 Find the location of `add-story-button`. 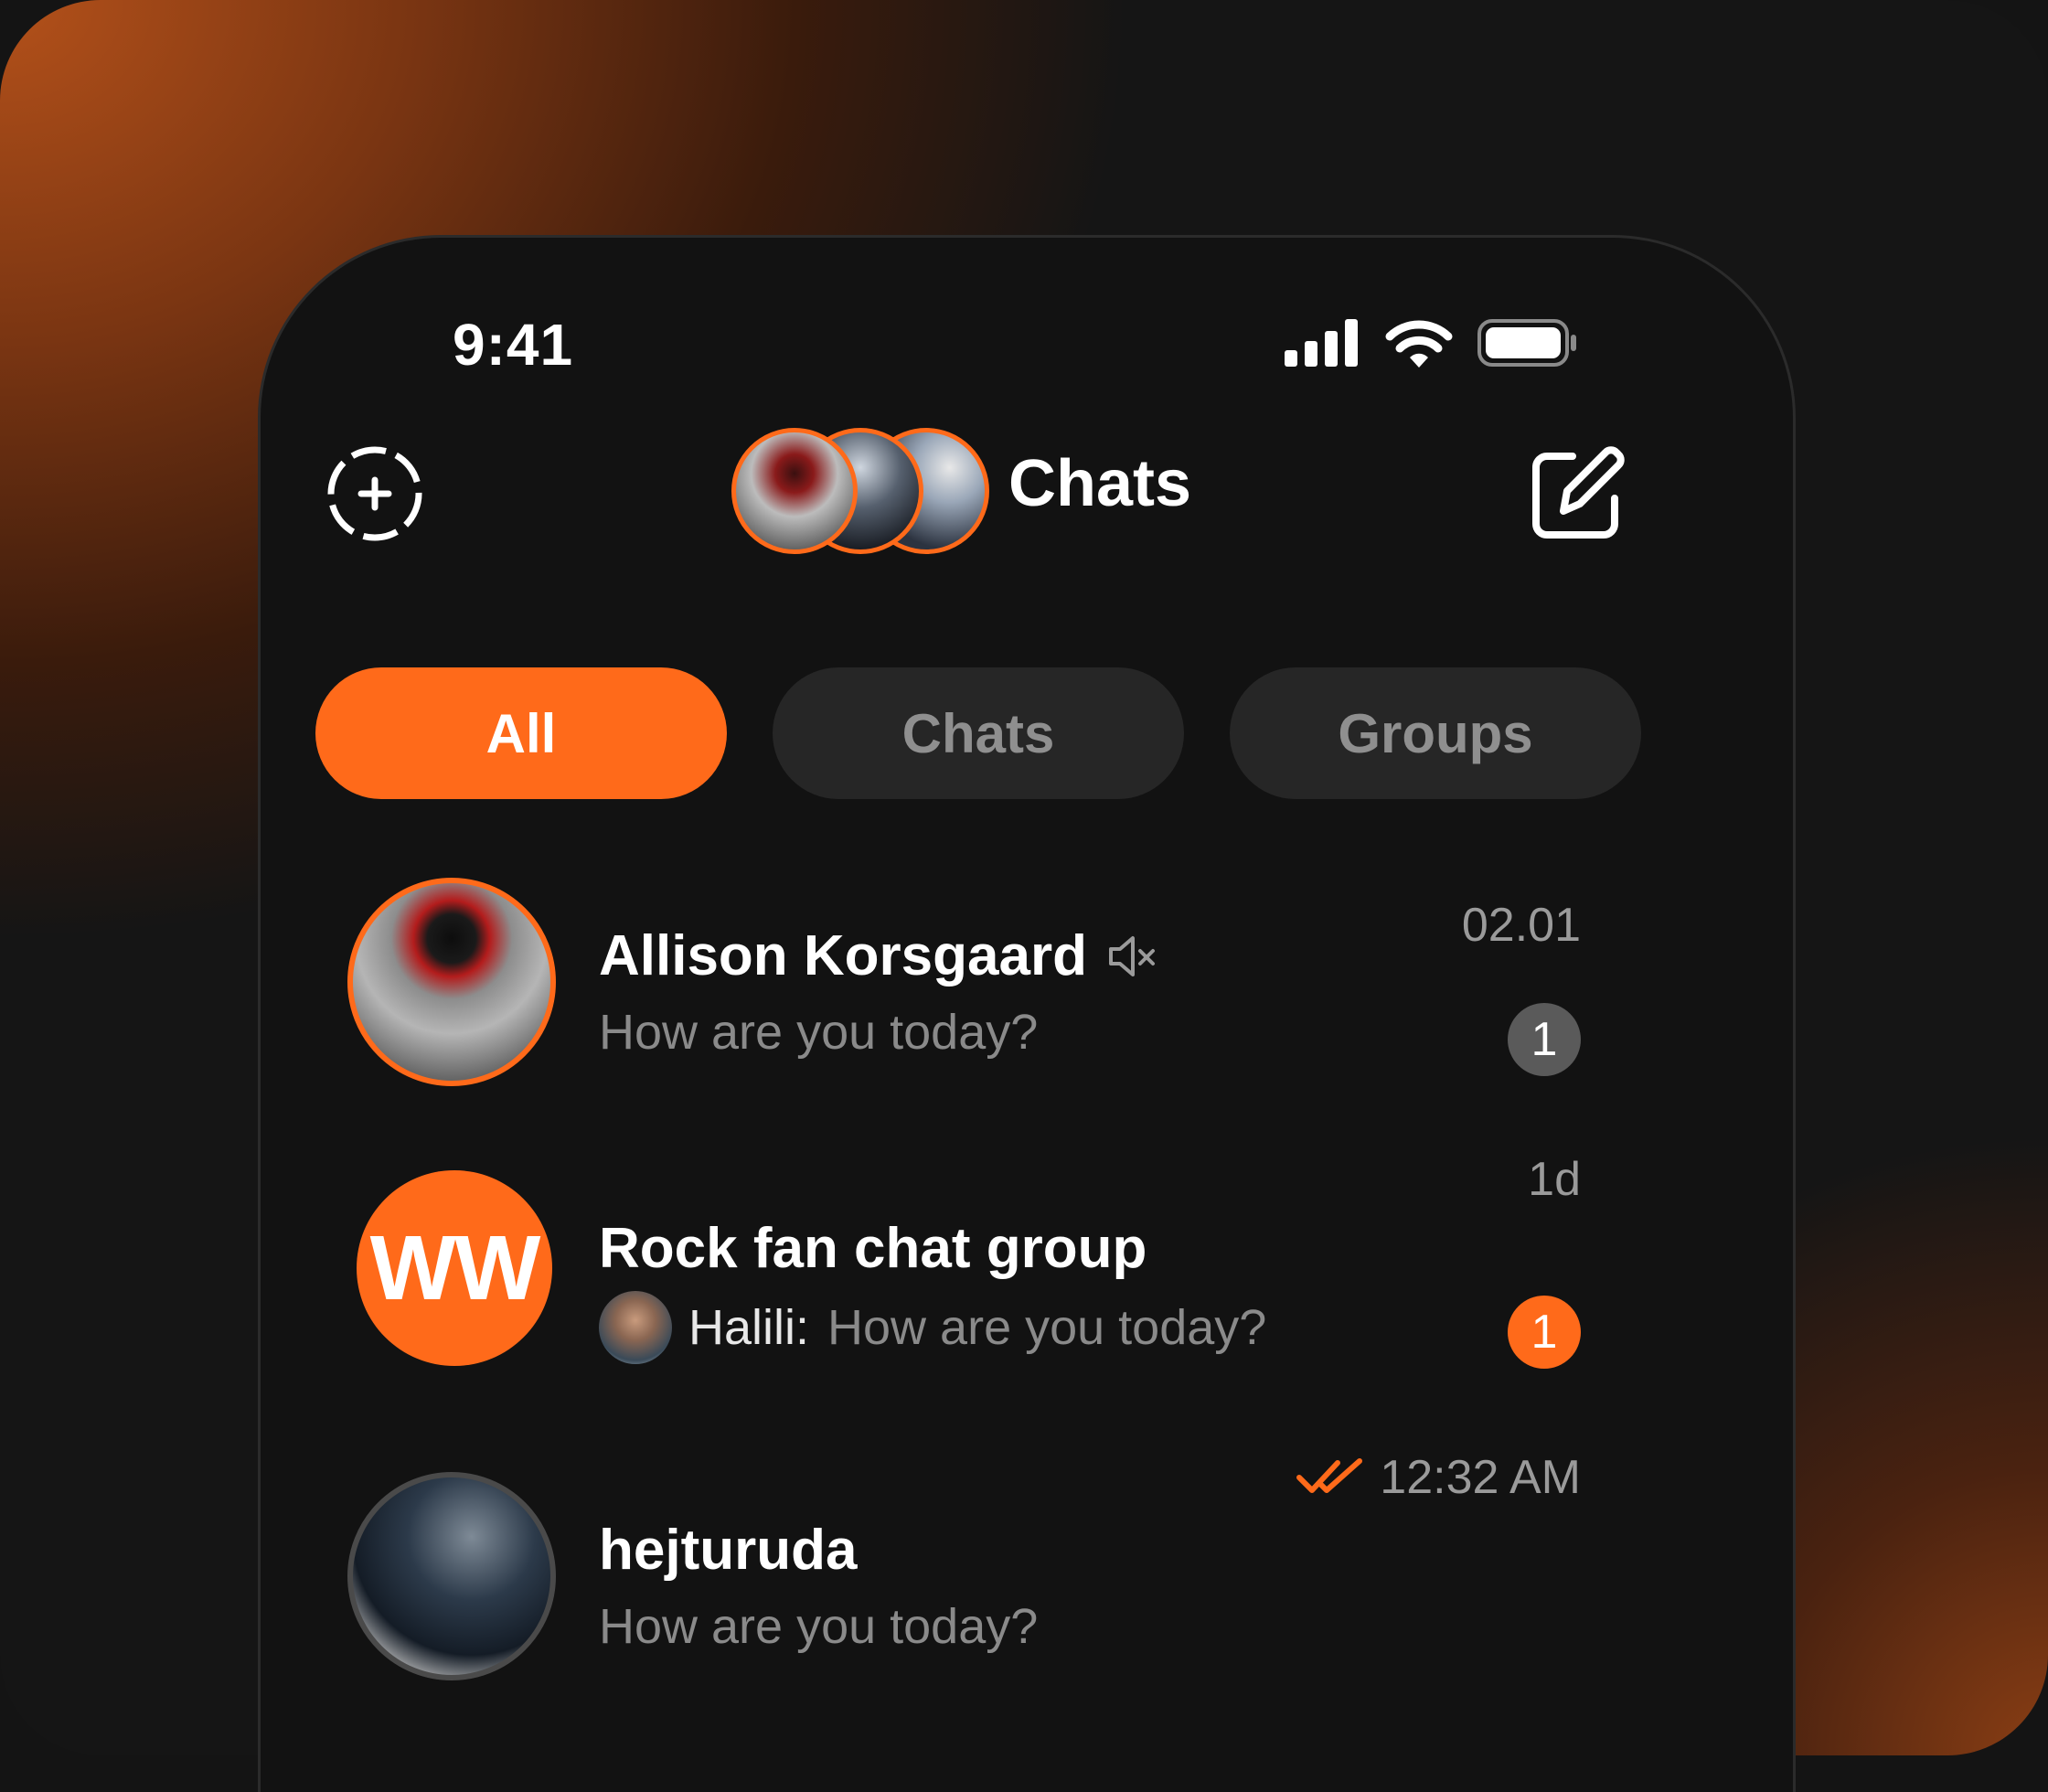

add-story-button is located at coordinates (375, 496).